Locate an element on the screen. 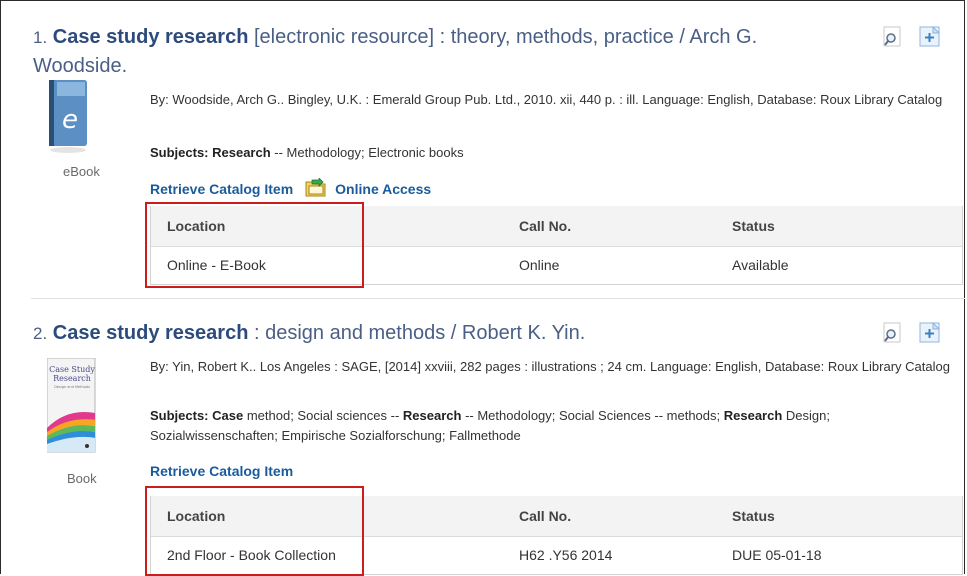 Image resolution: width=967 pixels, height=576 pixels. result-links: Retrieve Catalog Item is located at coordinates (221, 471).